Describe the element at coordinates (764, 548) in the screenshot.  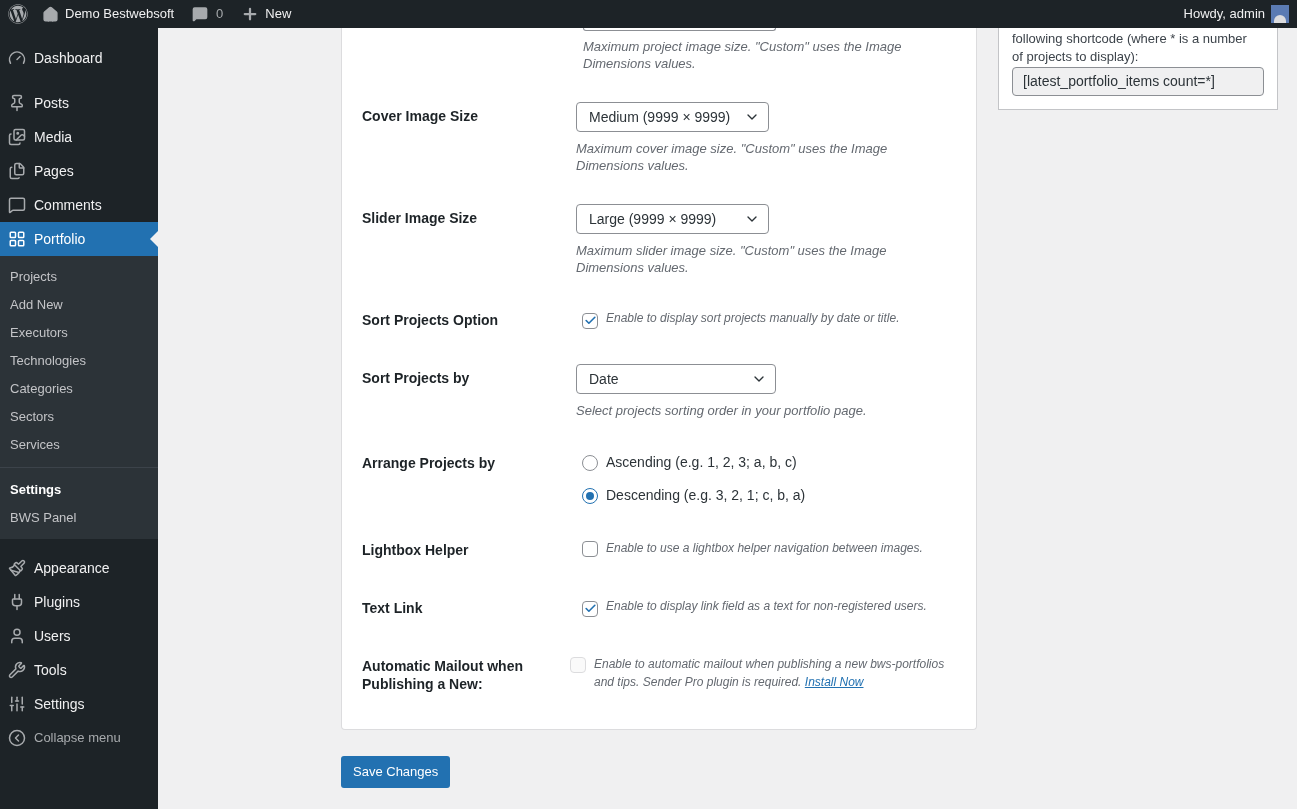
I see `checkbox-label: Enable to use a lightbox helper navigation between images.` at that location.